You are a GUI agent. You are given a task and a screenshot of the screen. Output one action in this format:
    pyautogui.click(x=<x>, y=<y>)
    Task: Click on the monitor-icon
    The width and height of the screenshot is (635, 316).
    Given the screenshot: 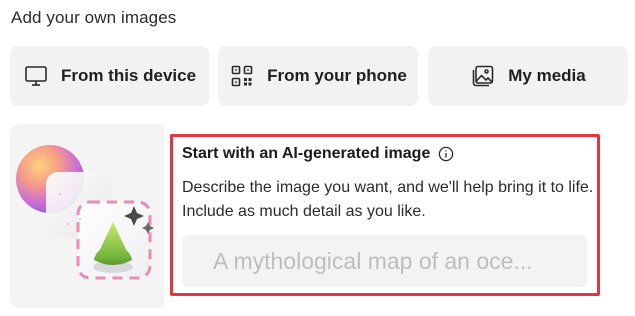 What is the action you would take?
    pyautogui.click(x=36, y=76)
    